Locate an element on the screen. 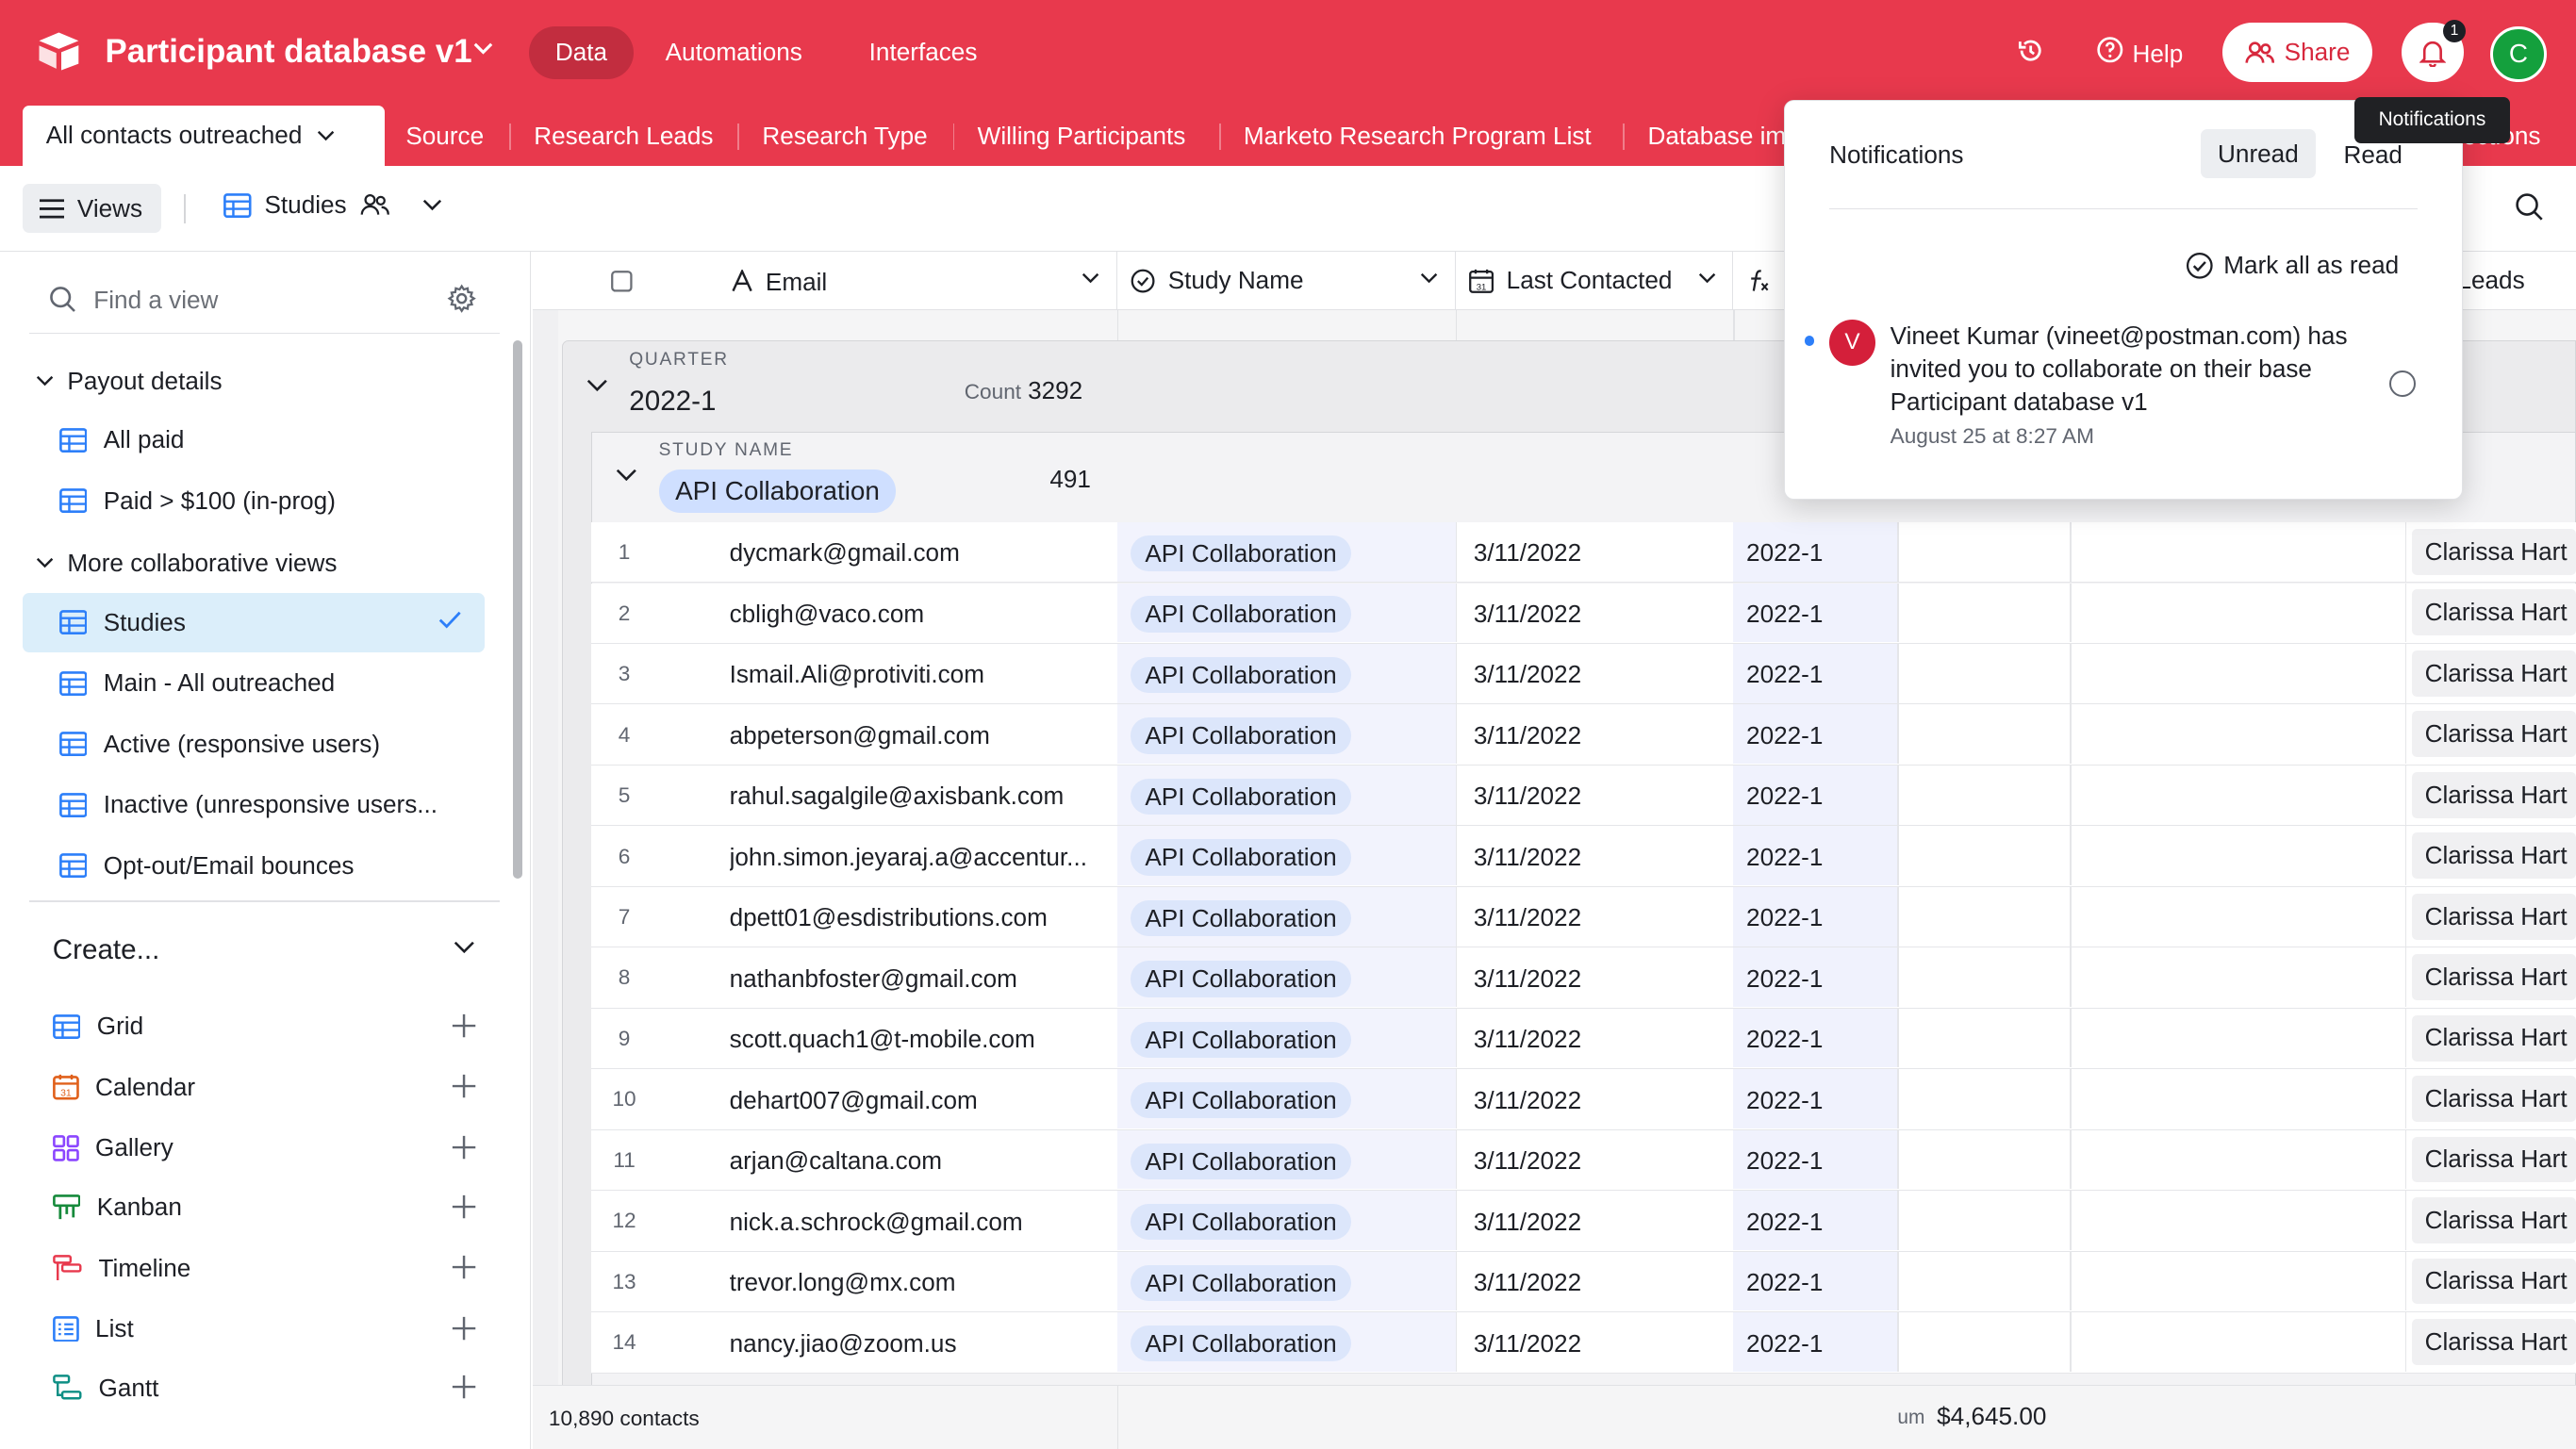 This screenshot has width=2576, height=1449. email-cell: Ismail.Ali@protiviti.com is located at coordinates (919, 674).